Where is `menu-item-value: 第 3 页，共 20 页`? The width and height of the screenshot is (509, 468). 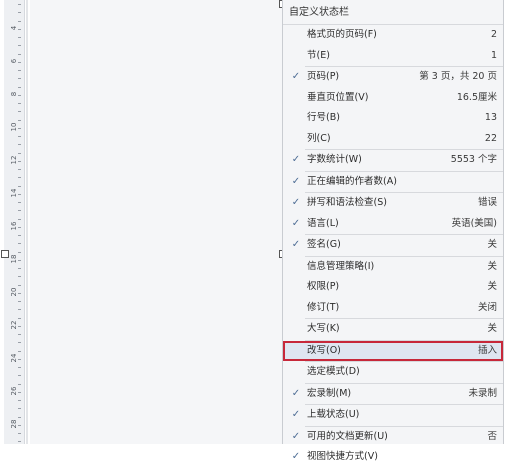 menu-item-value: 第 3 页，共 20 页 is located at coordinates (458, 76).